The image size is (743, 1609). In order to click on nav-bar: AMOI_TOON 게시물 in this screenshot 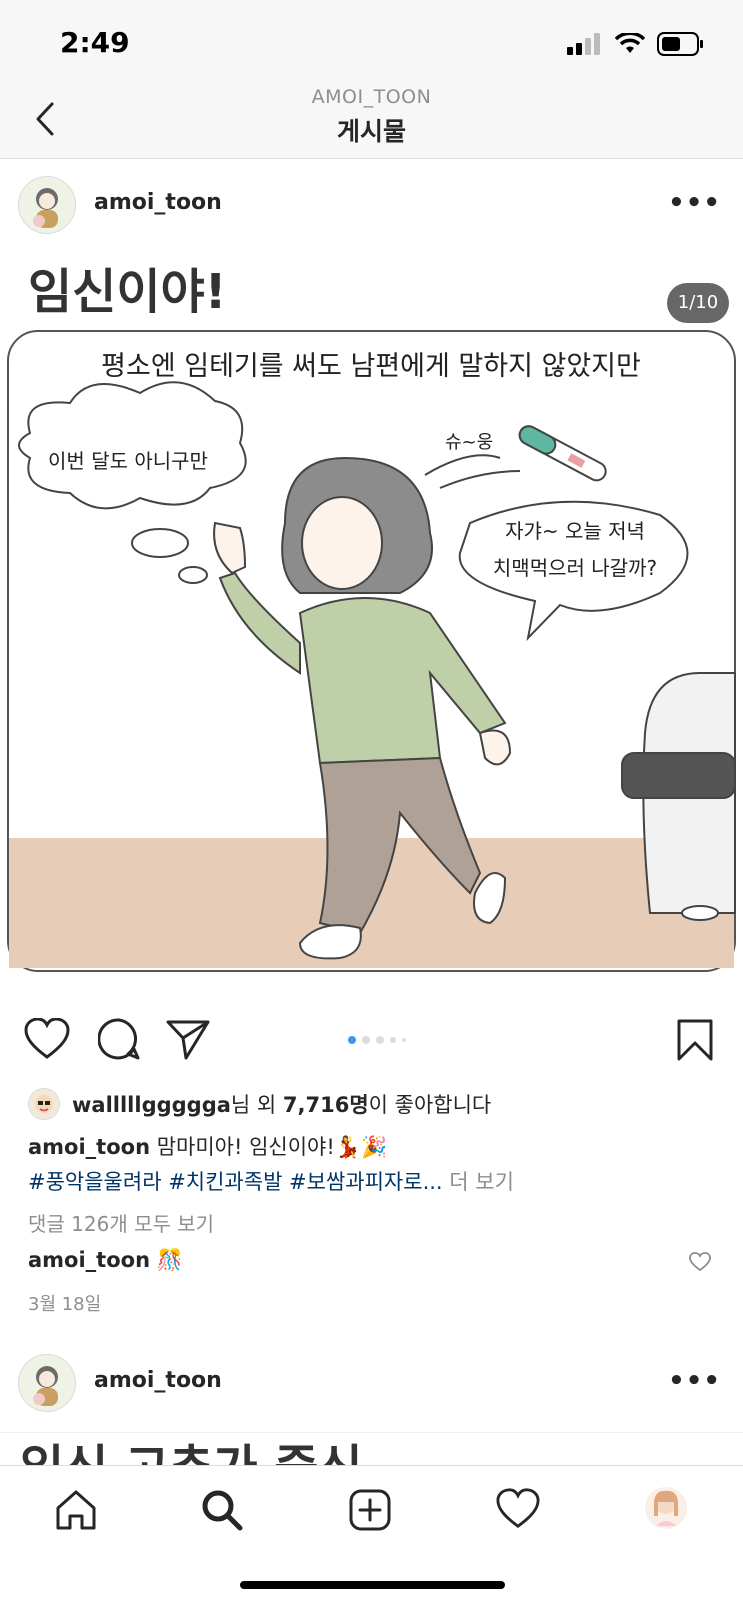, I will do `click(371, 122)`.